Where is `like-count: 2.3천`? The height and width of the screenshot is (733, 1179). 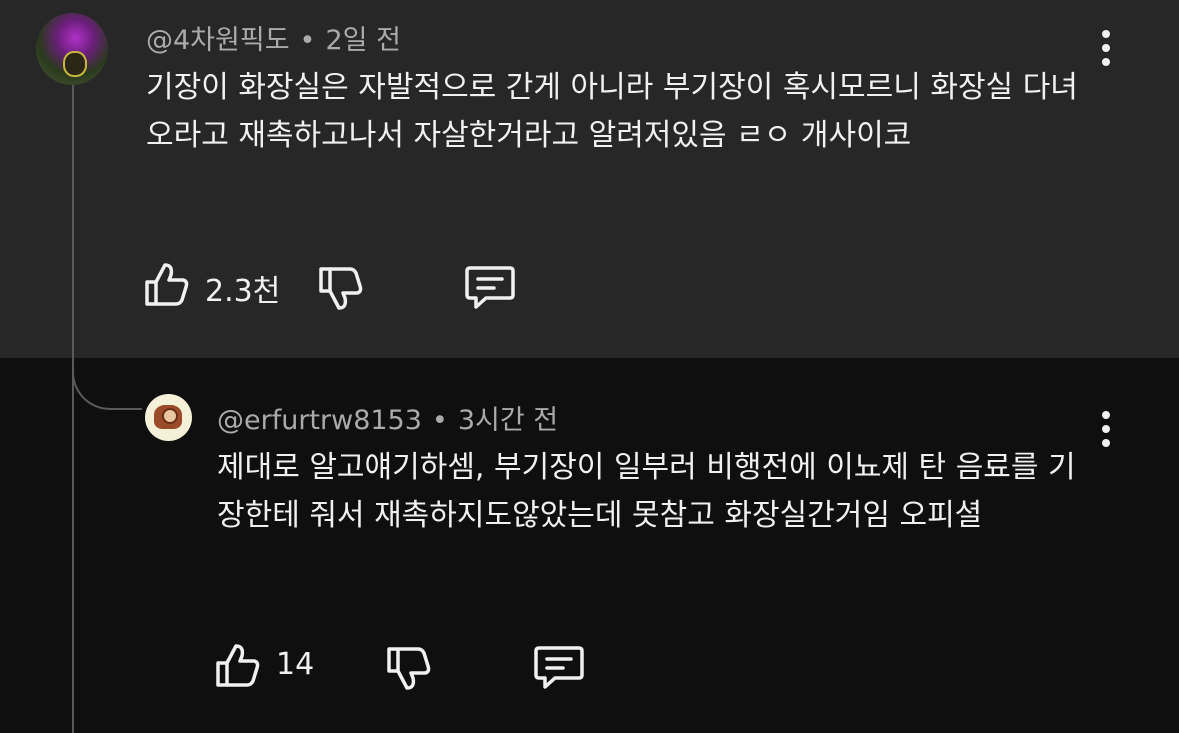
like-count: 2.3천 is located at coordinates (243, 291).